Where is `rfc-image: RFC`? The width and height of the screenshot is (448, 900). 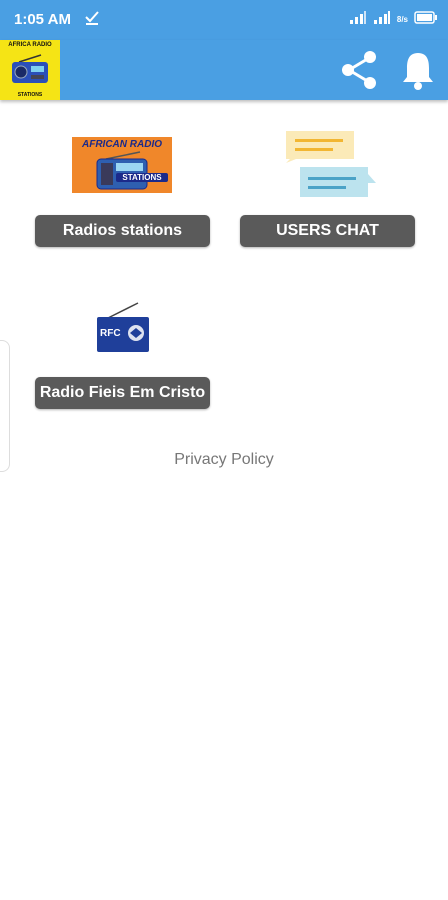 rfc-image: RFC is located at coordinates (123, 328).